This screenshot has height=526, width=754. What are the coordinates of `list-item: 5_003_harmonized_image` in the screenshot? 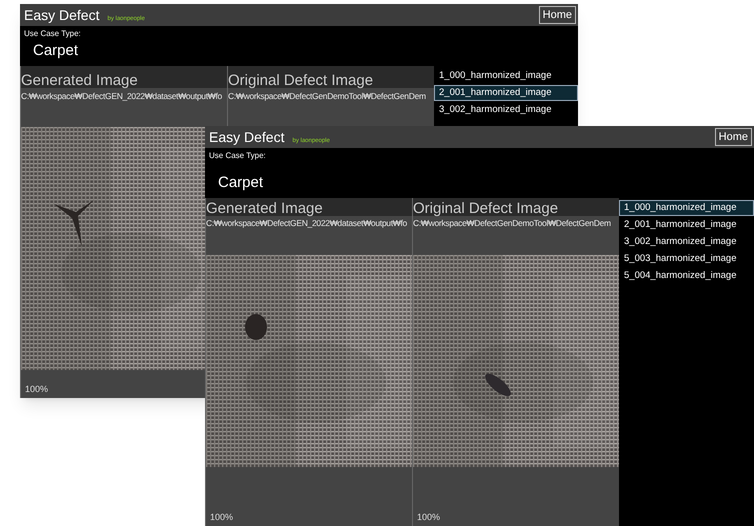 It's located at (686, 259).